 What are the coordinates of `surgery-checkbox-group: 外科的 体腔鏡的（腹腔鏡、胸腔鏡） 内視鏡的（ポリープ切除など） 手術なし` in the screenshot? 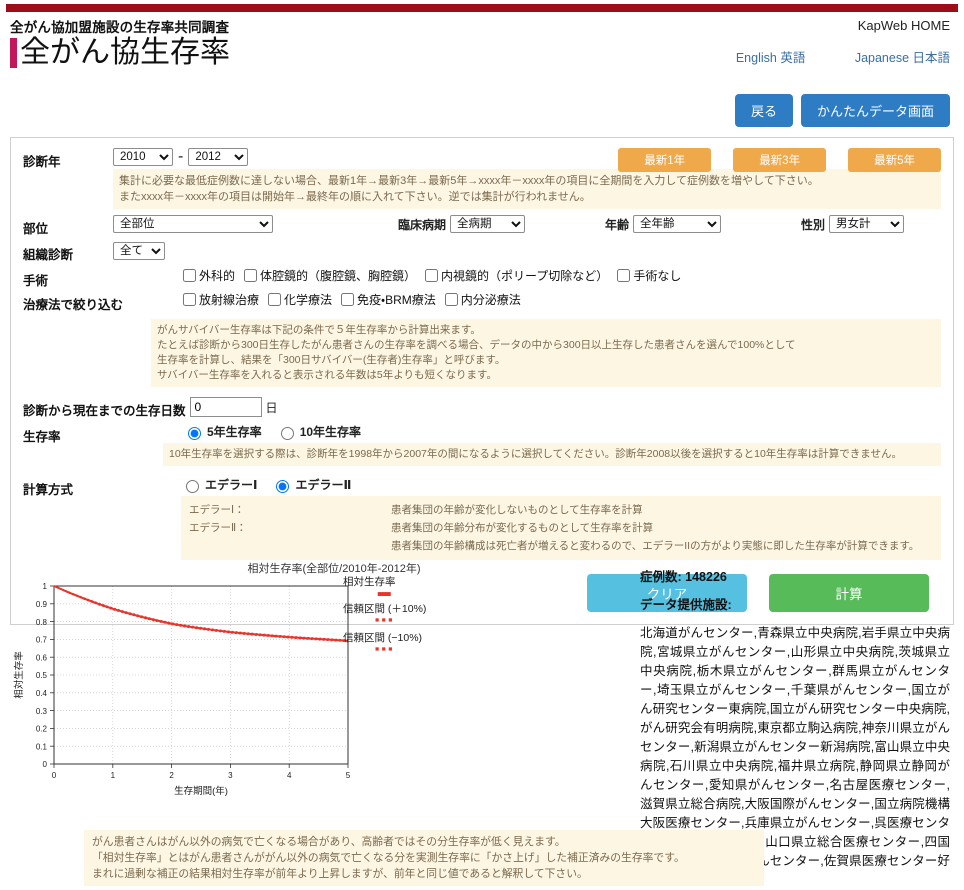 It's located at (527, 275).